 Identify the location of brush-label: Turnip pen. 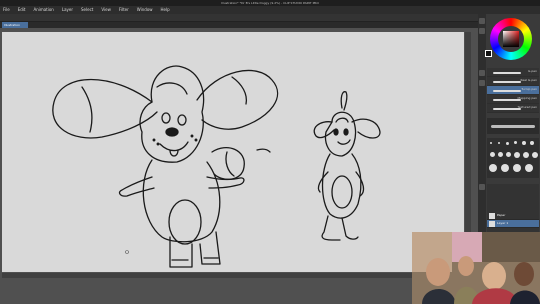
(529, 89).